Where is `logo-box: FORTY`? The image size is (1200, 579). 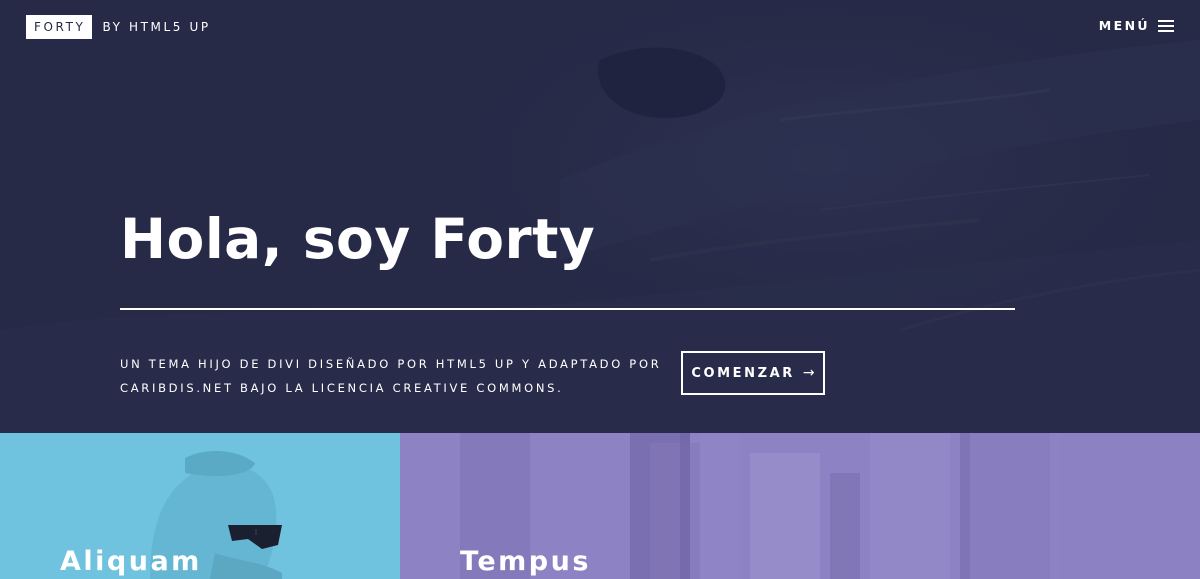
logo-box: FORTY is located at coordinates (59, 27).